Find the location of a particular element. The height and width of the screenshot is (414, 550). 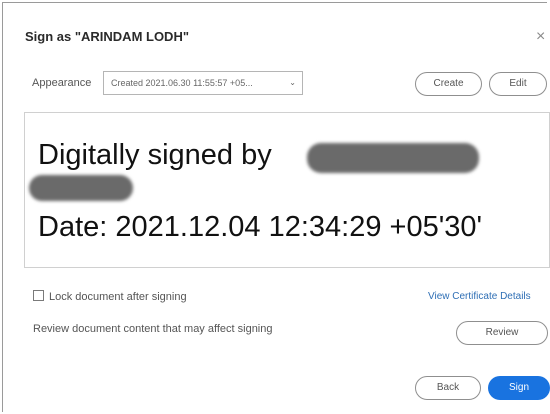

back-button: Back is located at coordinates (448, 388).